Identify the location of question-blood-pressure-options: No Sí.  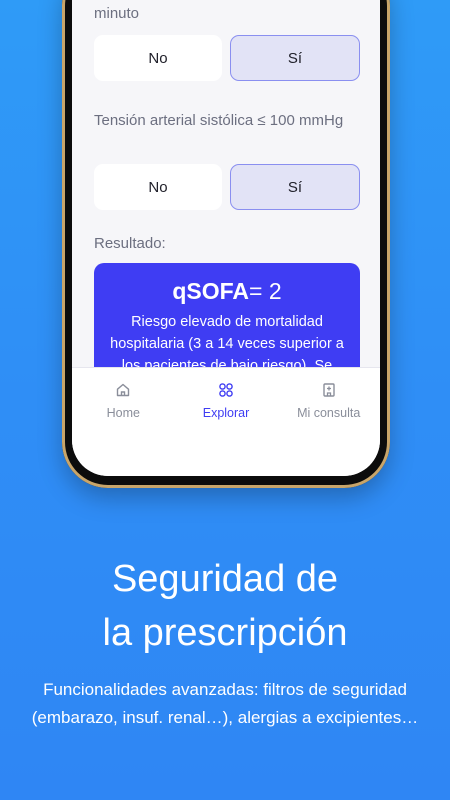
(227, 187).